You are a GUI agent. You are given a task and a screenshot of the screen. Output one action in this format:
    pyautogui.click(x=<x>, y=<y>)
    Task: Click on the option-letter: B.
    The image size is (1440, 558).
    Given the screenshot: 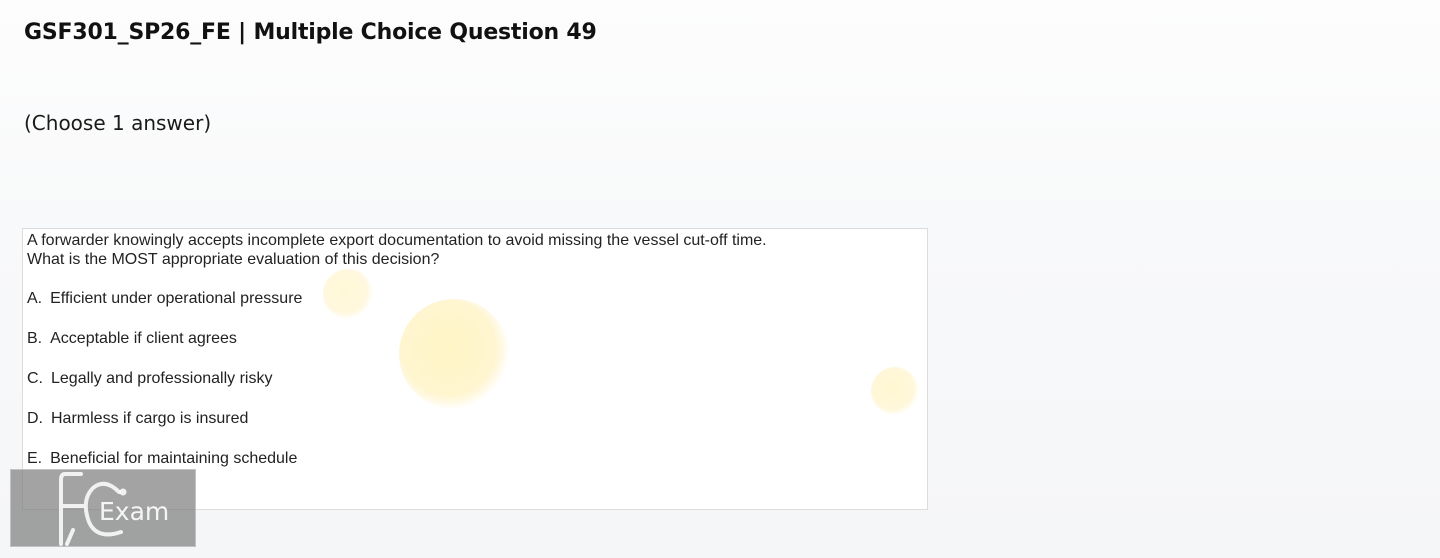 What is the action you would take?
    pyautogui.click(x=35, y=338)
    